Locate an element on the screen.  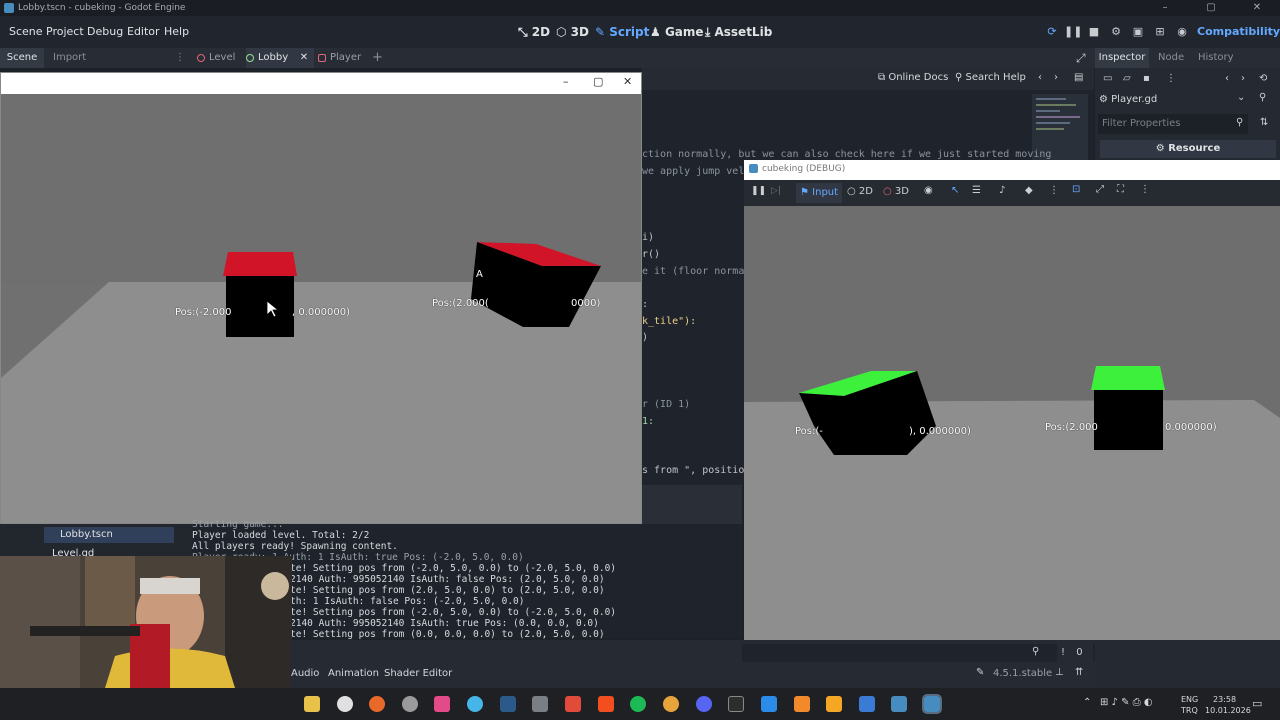
camera-override-icon: ⊡ is located at coordinates (1076, 189).